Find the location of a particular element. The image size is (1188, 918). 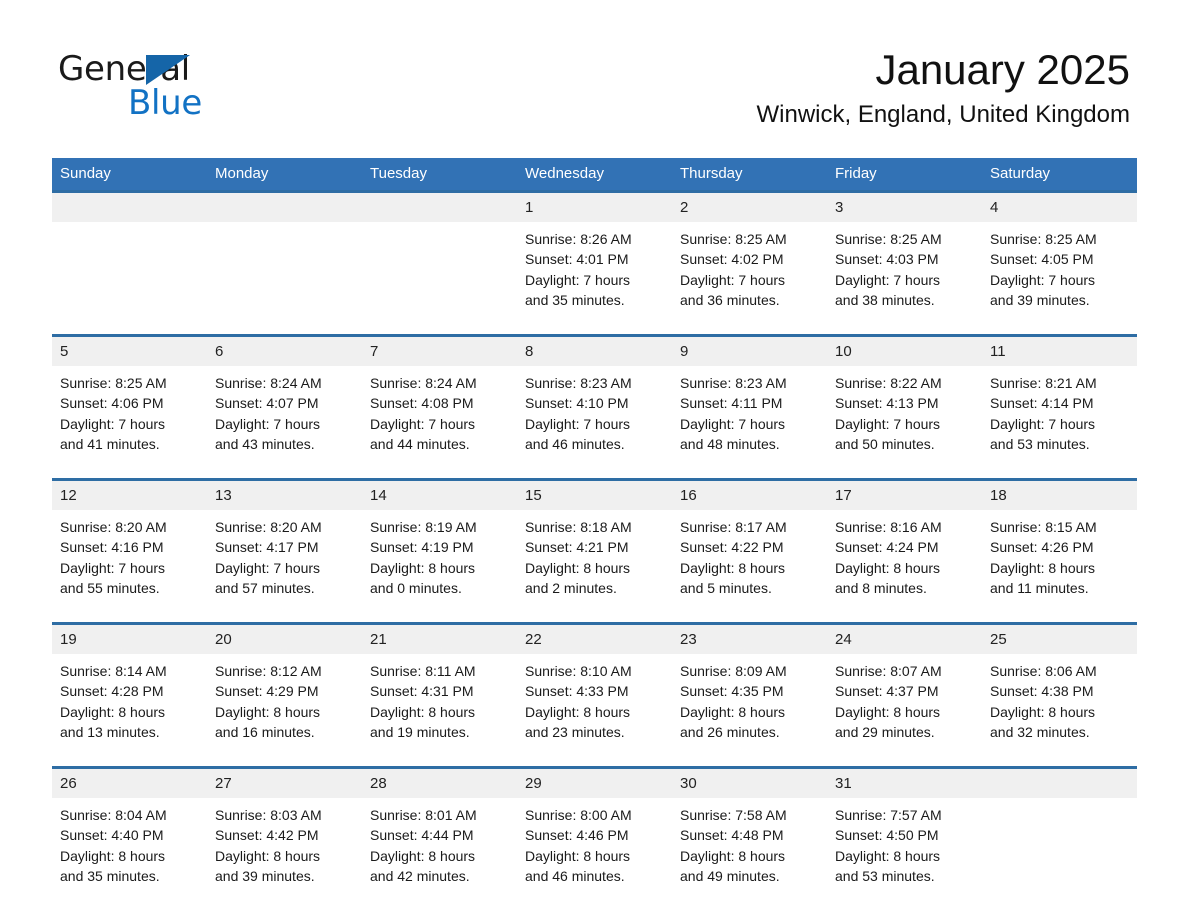

day-number-22: 22 is located at coordinates (594, 638).